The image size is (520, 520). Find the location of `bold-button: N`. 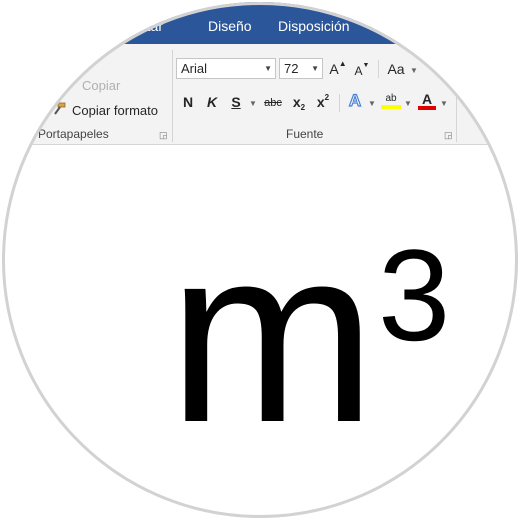

bold-button: N is located at coordinates (188, 102).